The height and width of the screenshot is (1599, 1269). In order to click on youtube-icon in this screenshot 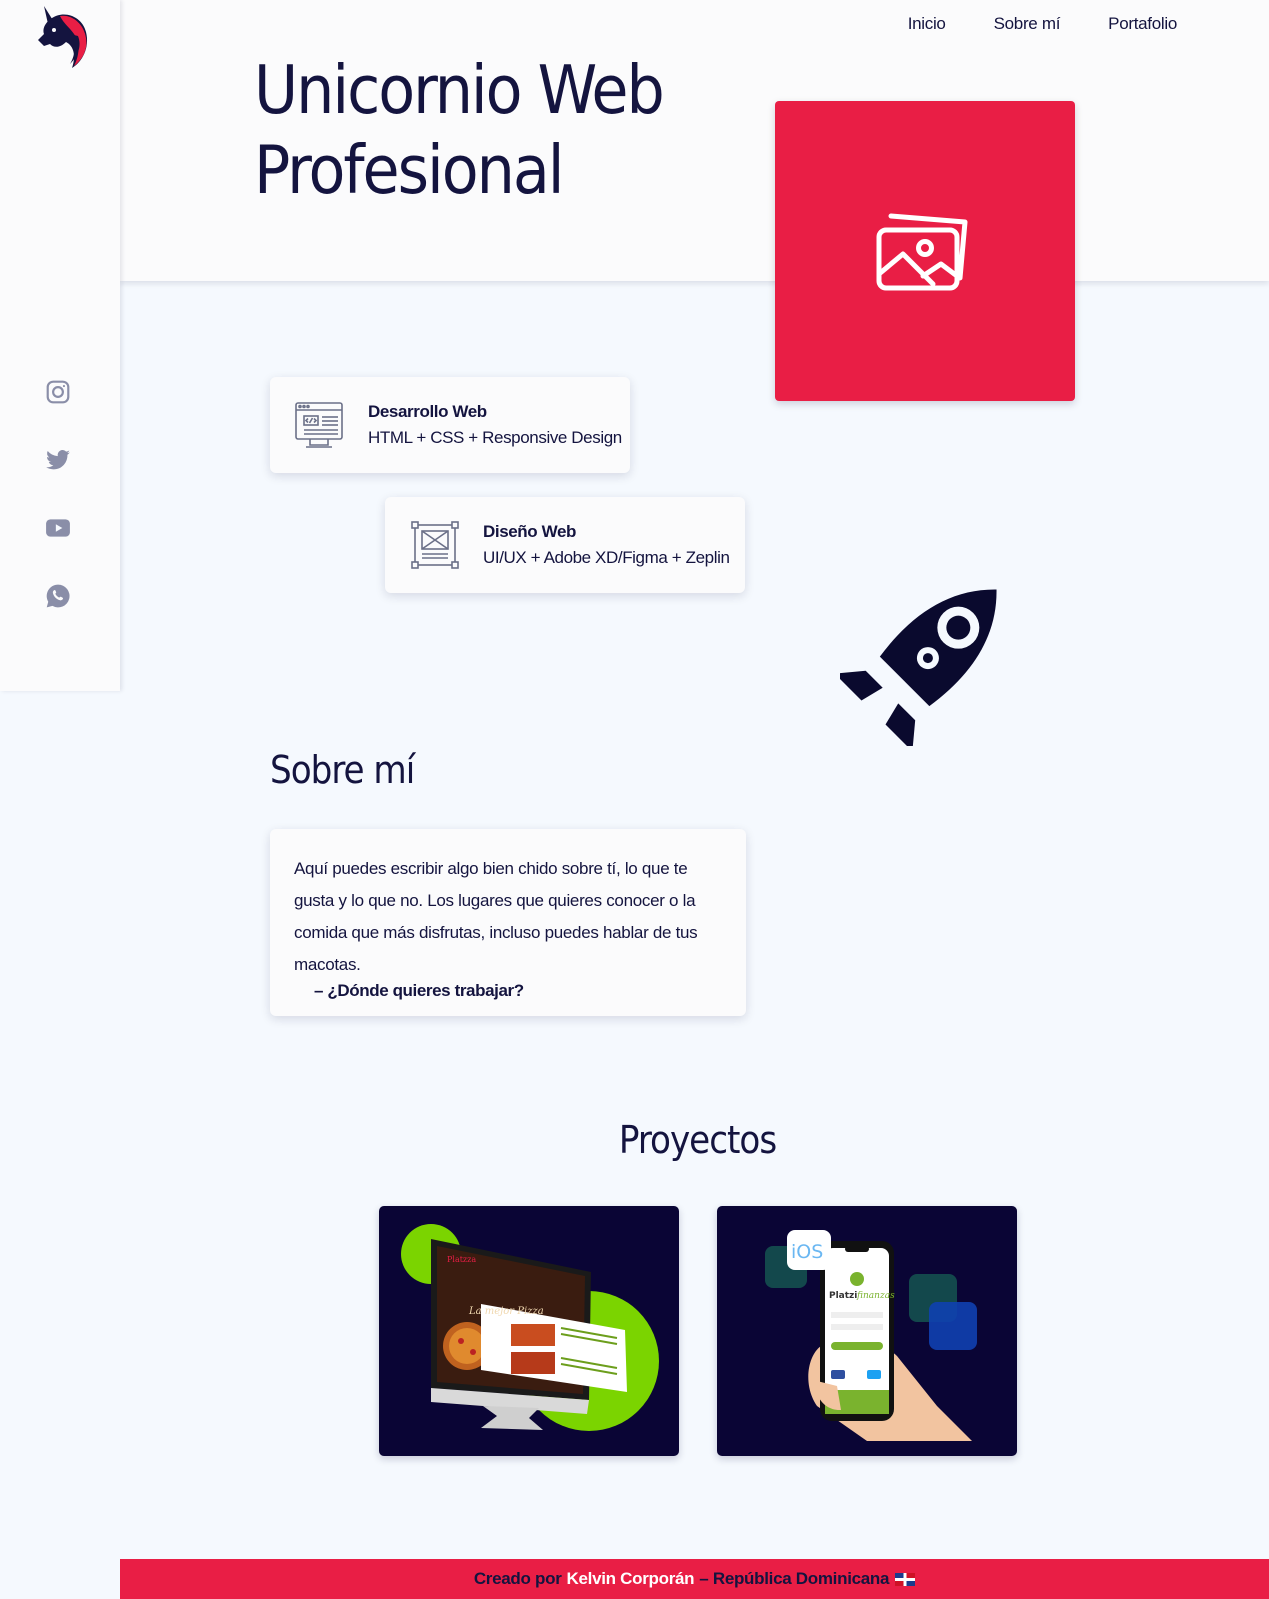, I will do `click(58, 528)`.